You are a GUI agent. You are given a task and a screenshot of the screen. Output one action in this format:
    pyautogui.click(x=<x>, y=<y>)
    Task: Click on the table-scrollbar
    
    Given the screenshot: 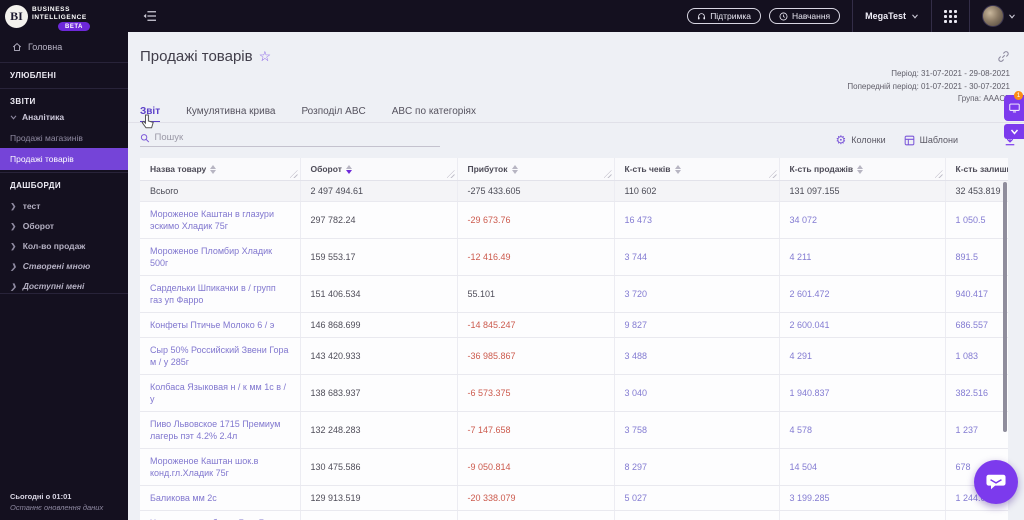 What is the action you would take?
    pyautogui.click(x=1005, y=307)
    